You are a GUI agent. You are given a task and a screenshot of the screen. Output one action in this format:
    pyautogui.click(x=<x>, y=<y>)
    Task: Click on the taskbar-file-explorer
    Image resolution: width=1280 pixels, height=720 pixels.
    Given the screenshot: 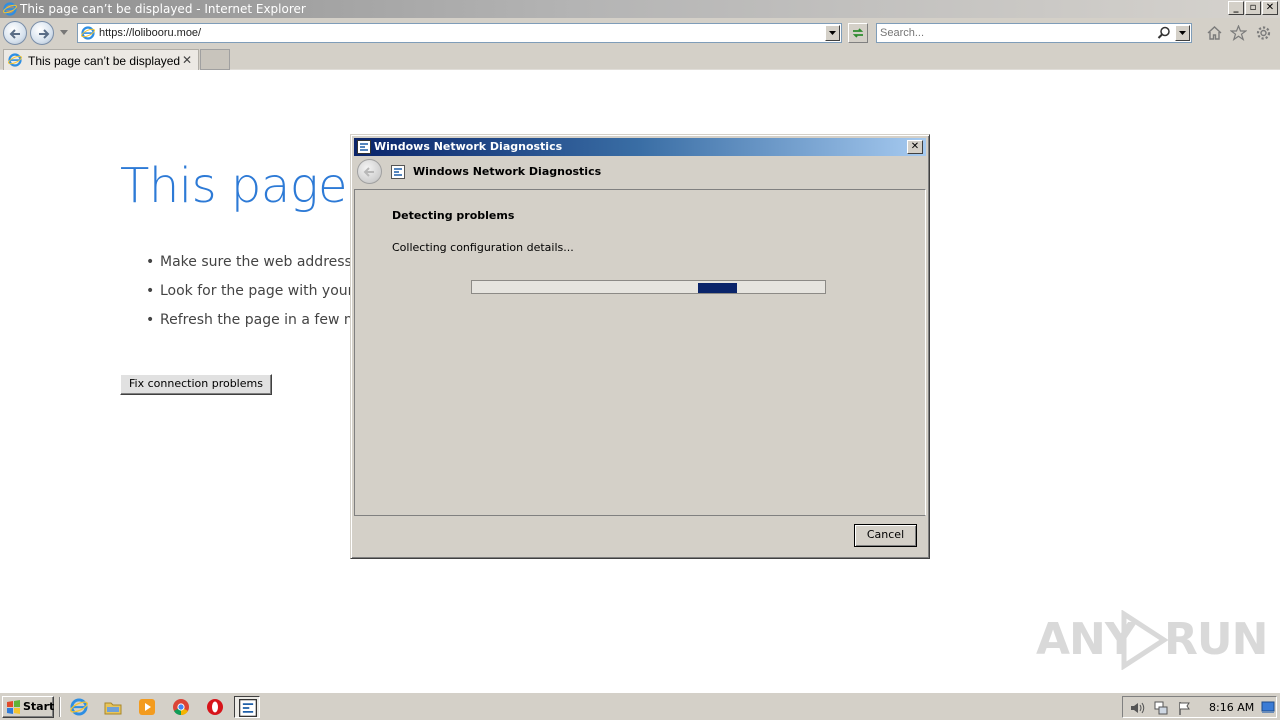 What is the action you would take?
    pyautogui.click(x=113, y=707)
    